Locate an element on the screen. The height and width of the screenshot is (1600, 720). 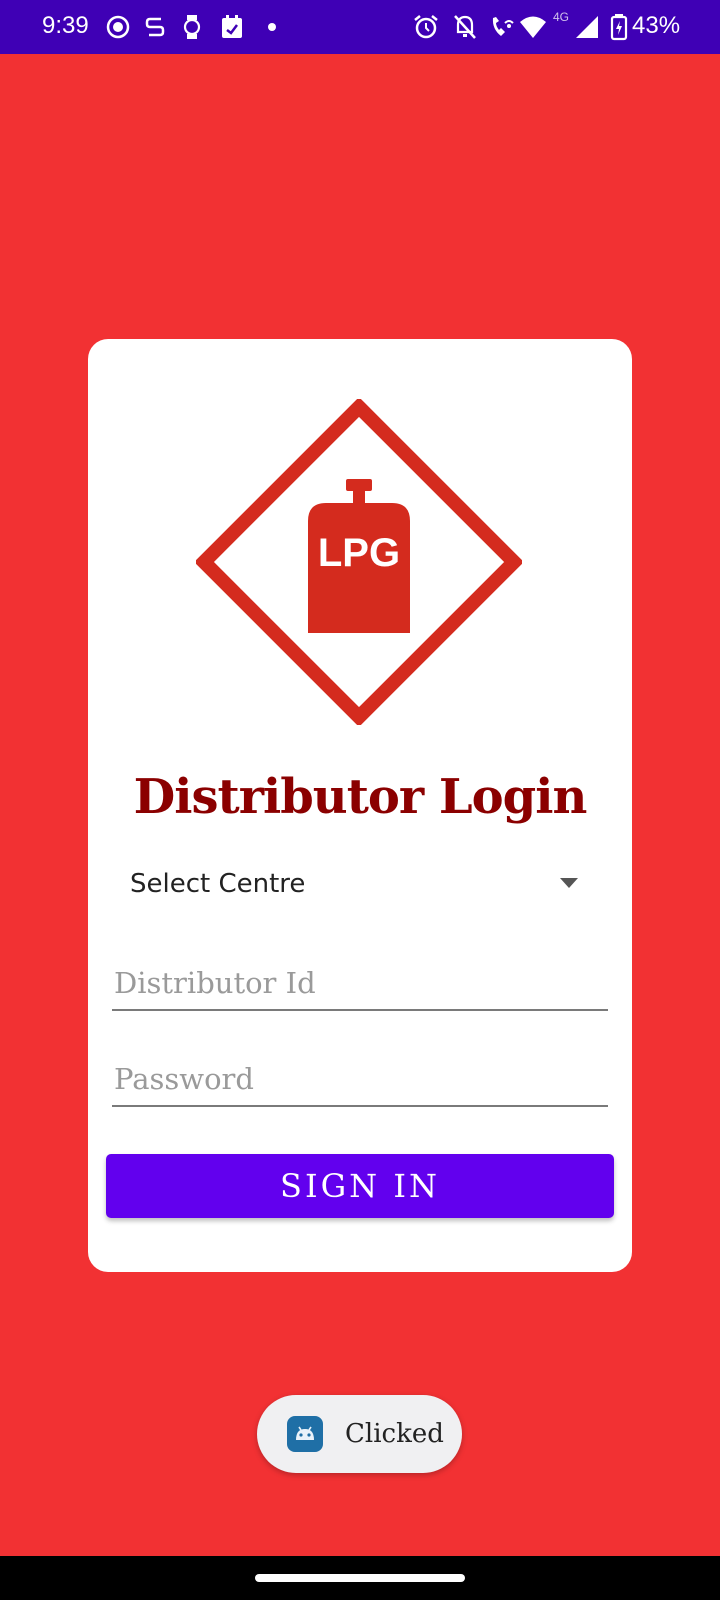
sync-icon is located at coordinates (155, 27).